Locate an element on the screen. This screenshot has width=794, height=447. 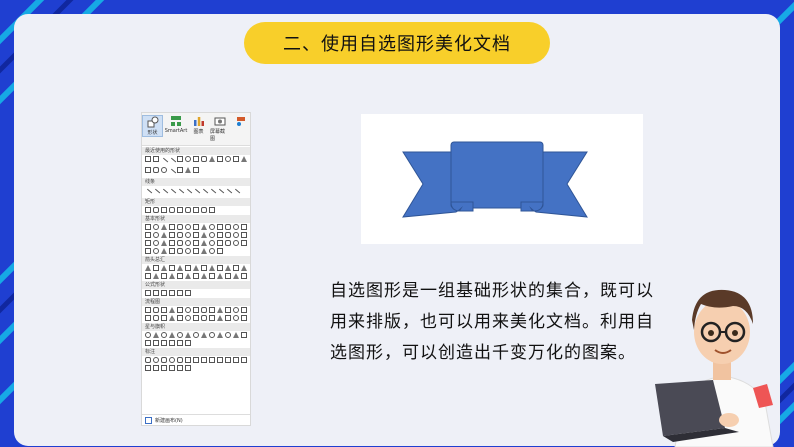
canvas-icon is located at coordinates (148, 420).